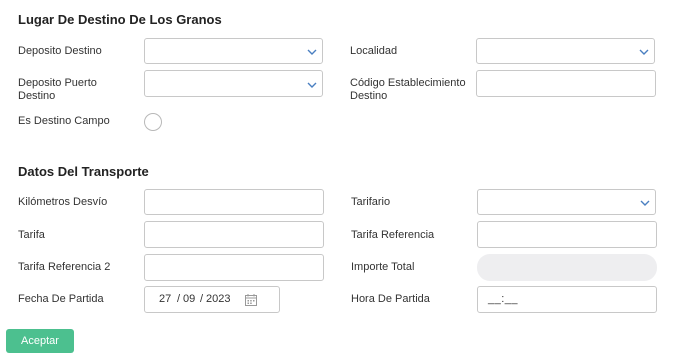  I want to click on tarifa-referencia-2-label: Tarifa Referencia 2, so click(64, 267).